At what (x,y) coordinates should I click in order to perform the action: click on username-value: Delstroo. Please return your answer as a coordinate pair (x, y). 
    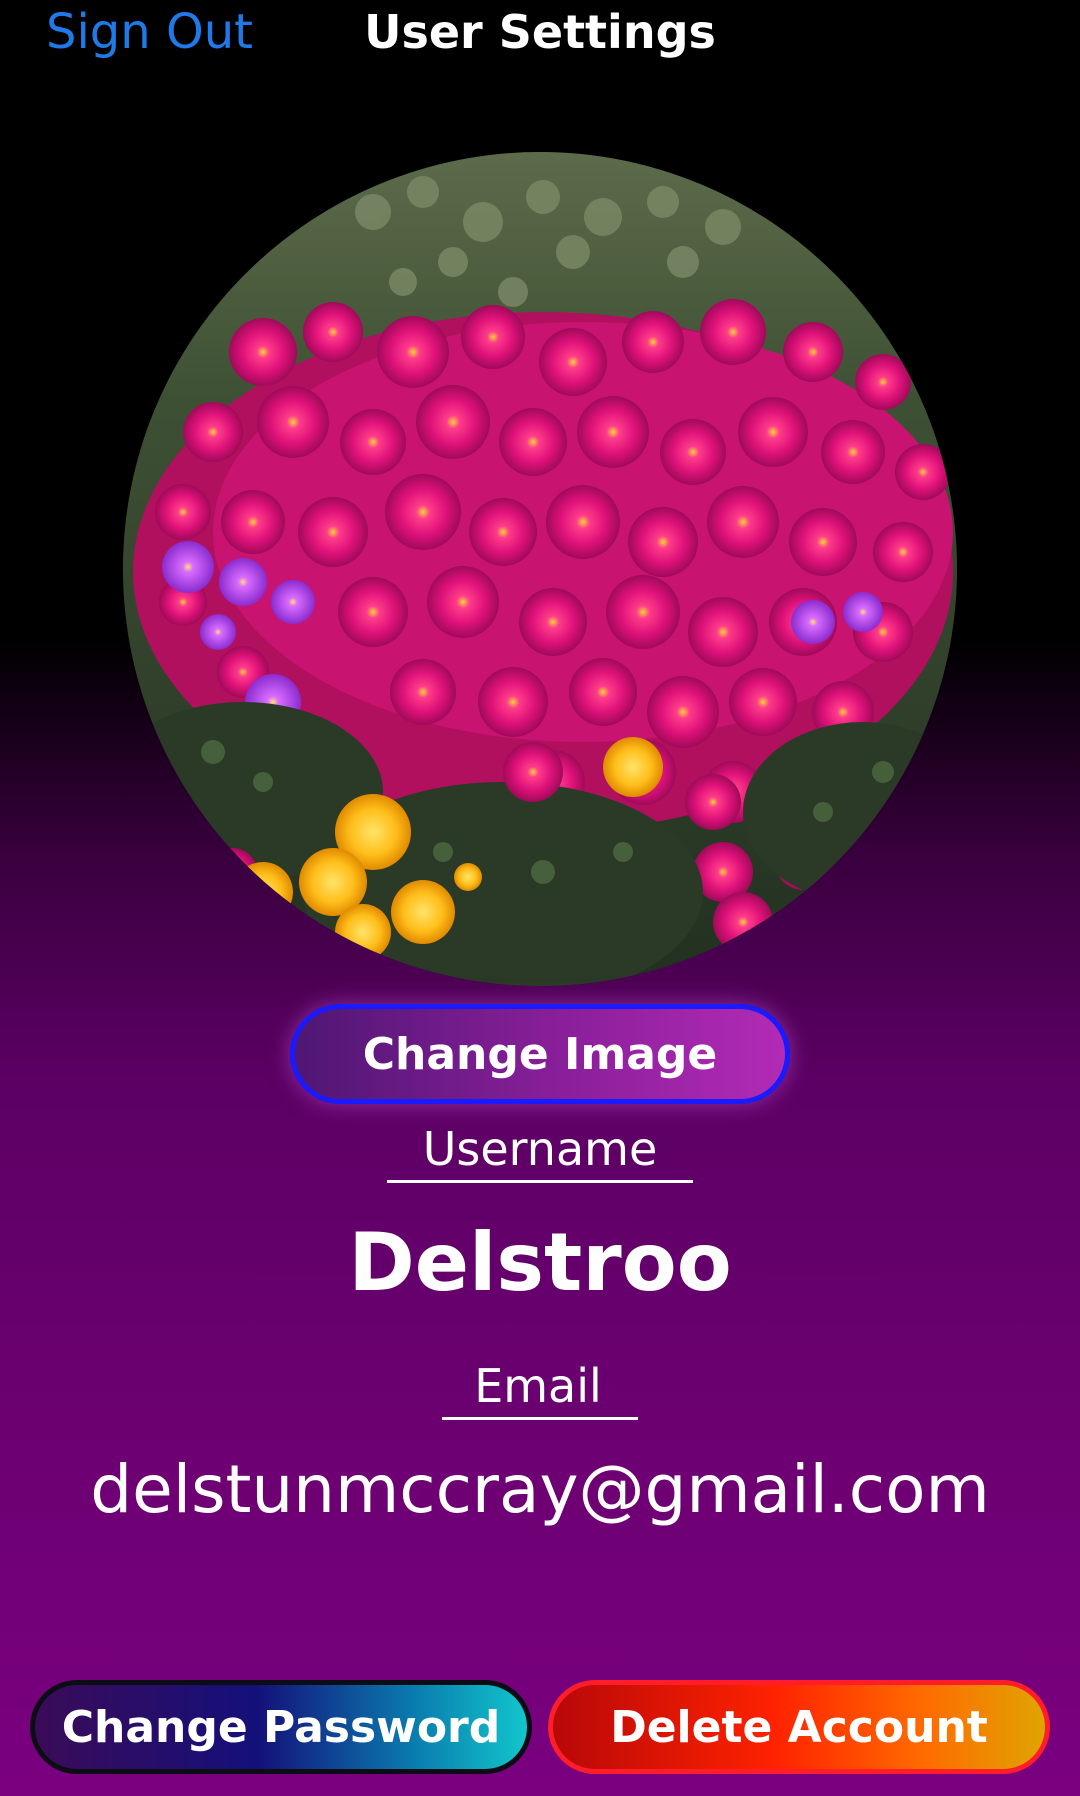
    Looking at the image, I should click on (540, 1262).